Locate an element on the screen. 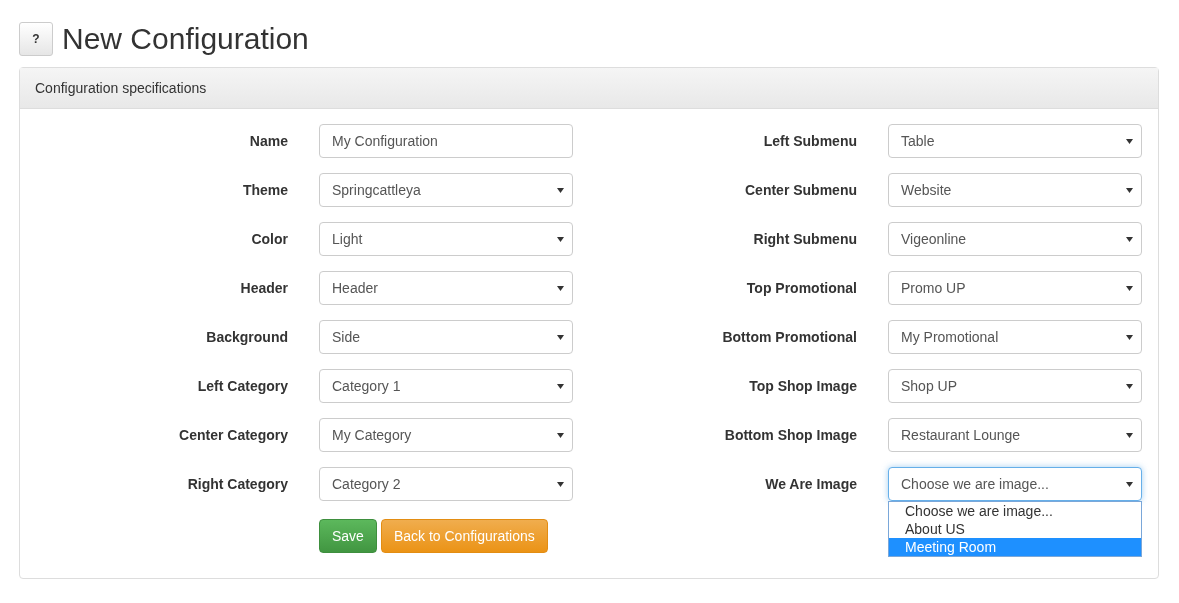  field-label: We Are Image is located at coordinates (810, 484).